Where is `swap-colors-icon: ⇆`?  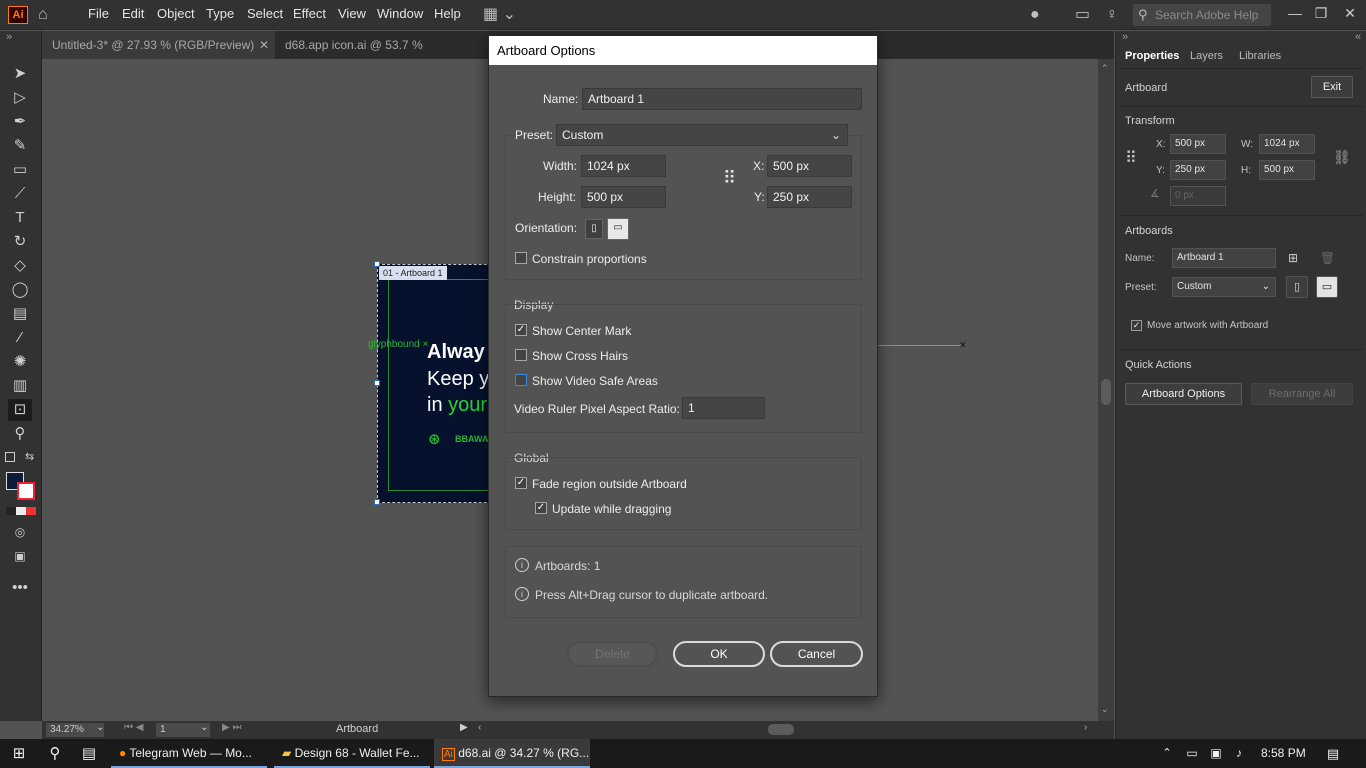 swap-colors-icon: ⇆ is located at coordinates (29, 456).